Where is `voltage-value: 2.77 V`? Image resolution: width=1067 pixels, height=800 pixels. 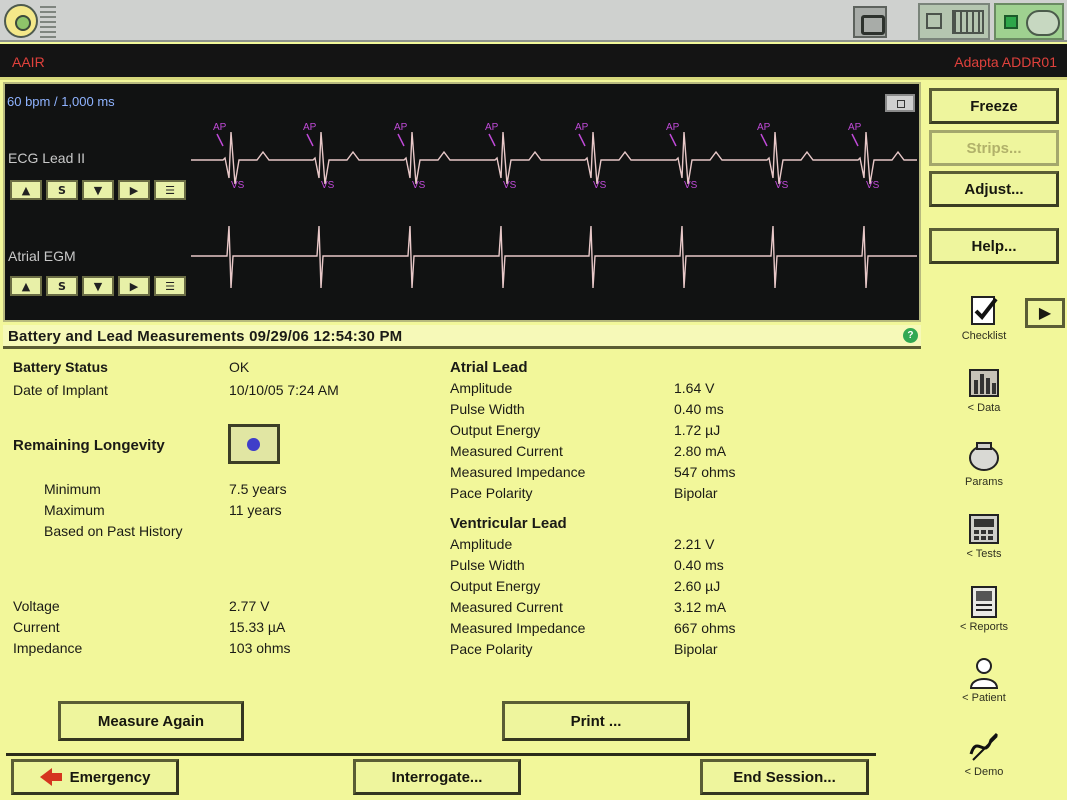
voltage-value: 2.77 V is located at coordinates (249, 606).